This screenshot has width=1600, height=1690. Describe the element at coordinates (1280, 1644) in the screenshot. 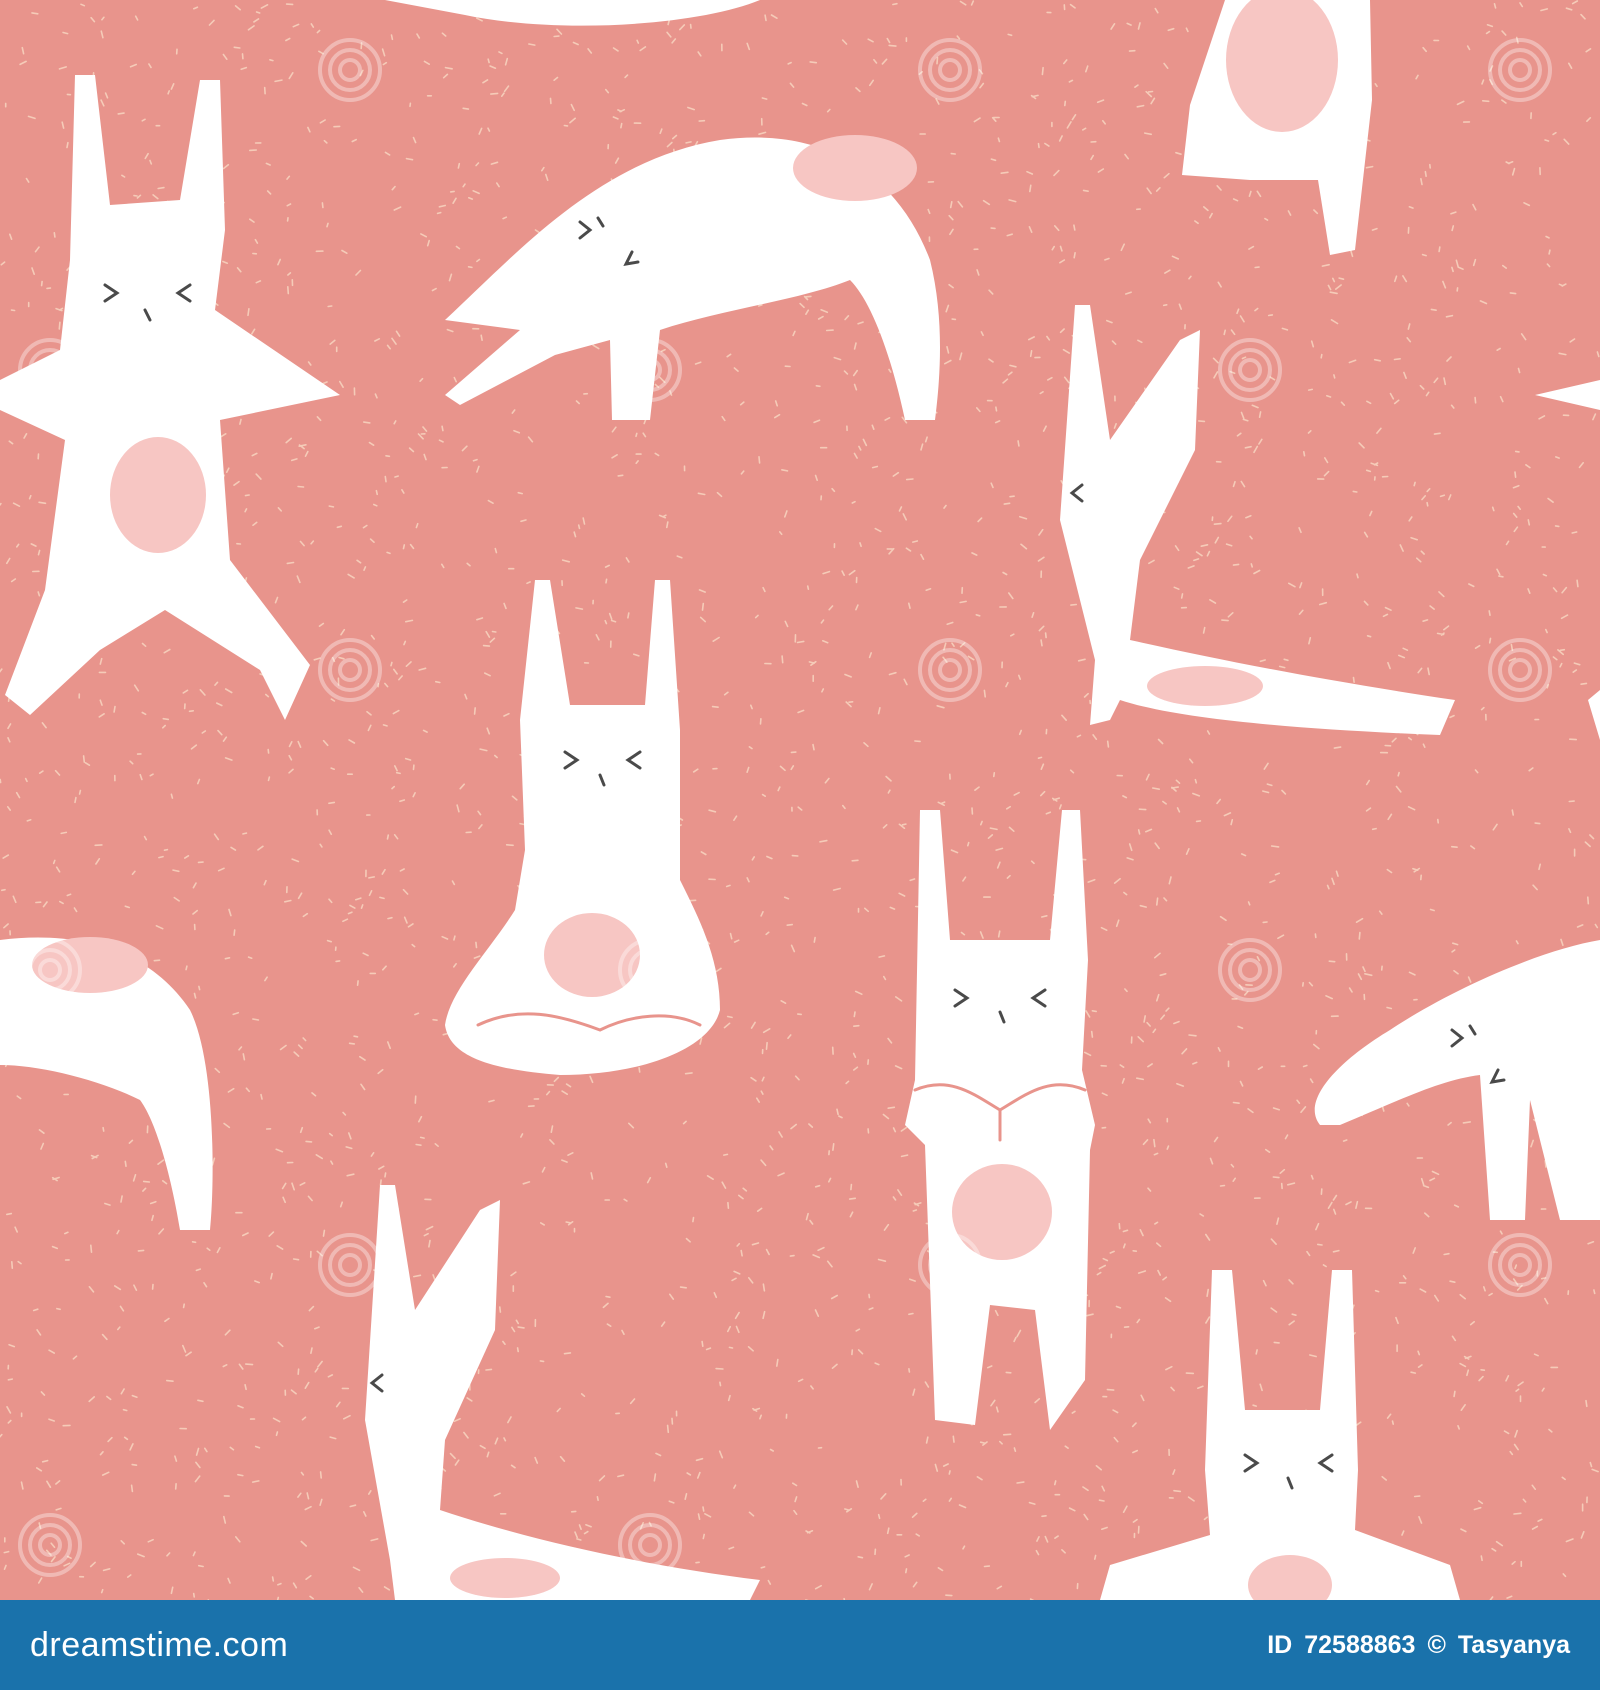

I see `id-label: ID` at that location.